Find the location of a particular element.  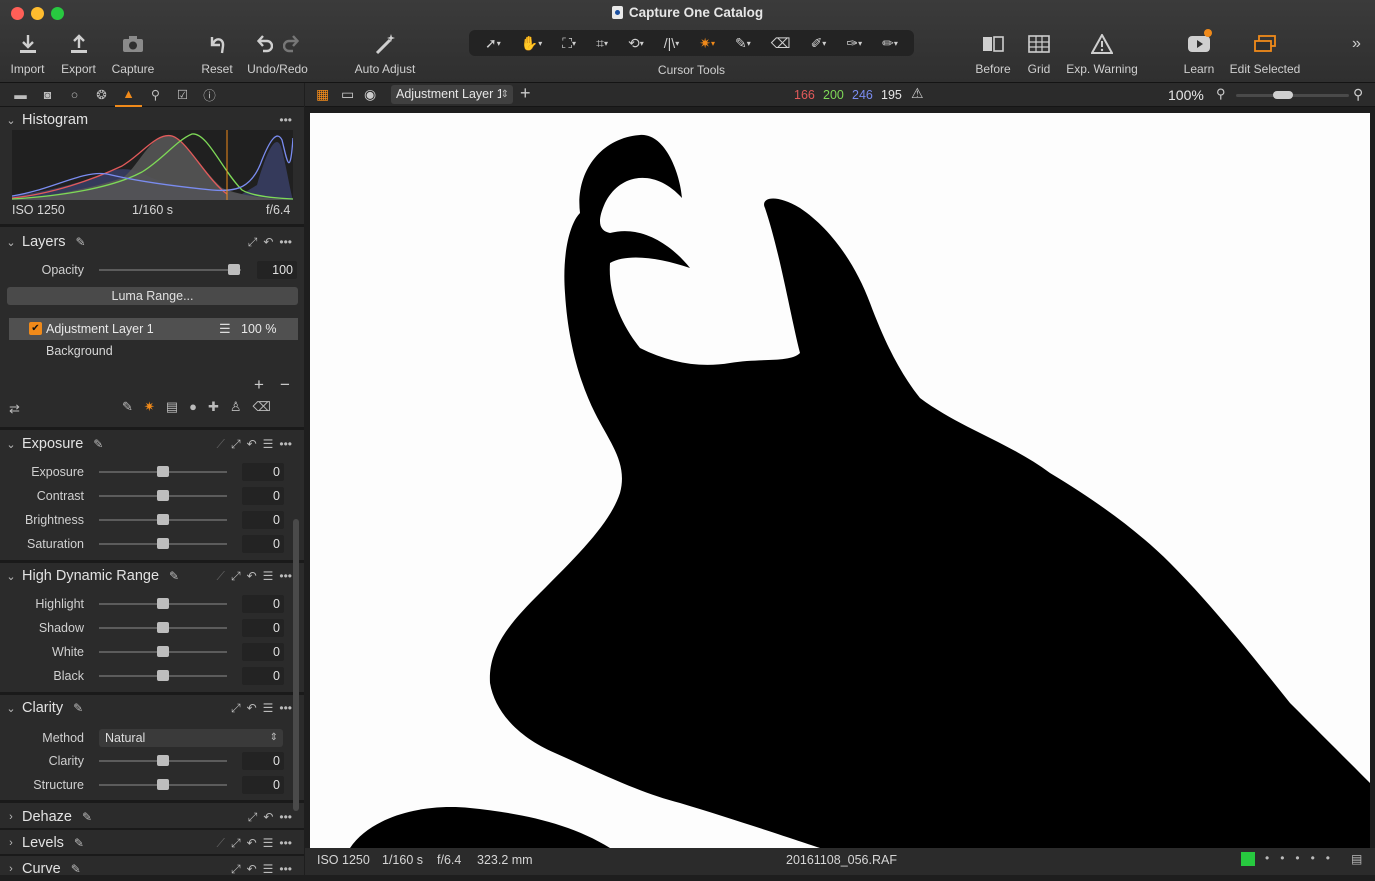

star-rating-dots: ••••• is located at coordinates (1303, 858).